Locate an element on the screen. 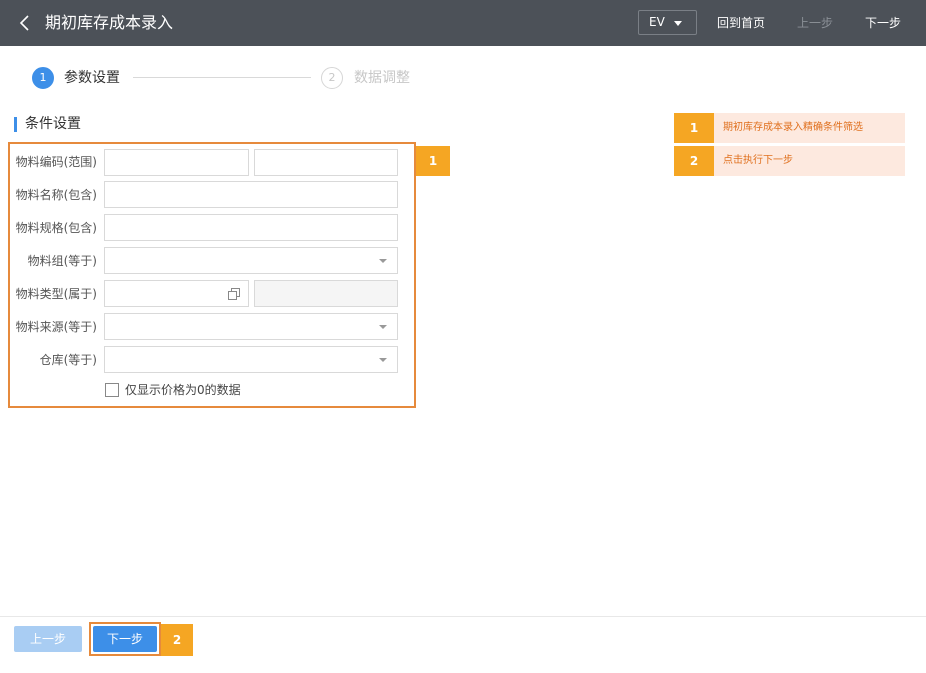  field-label-material-group: 物料组(等于) is located at coordinates (62, 261).